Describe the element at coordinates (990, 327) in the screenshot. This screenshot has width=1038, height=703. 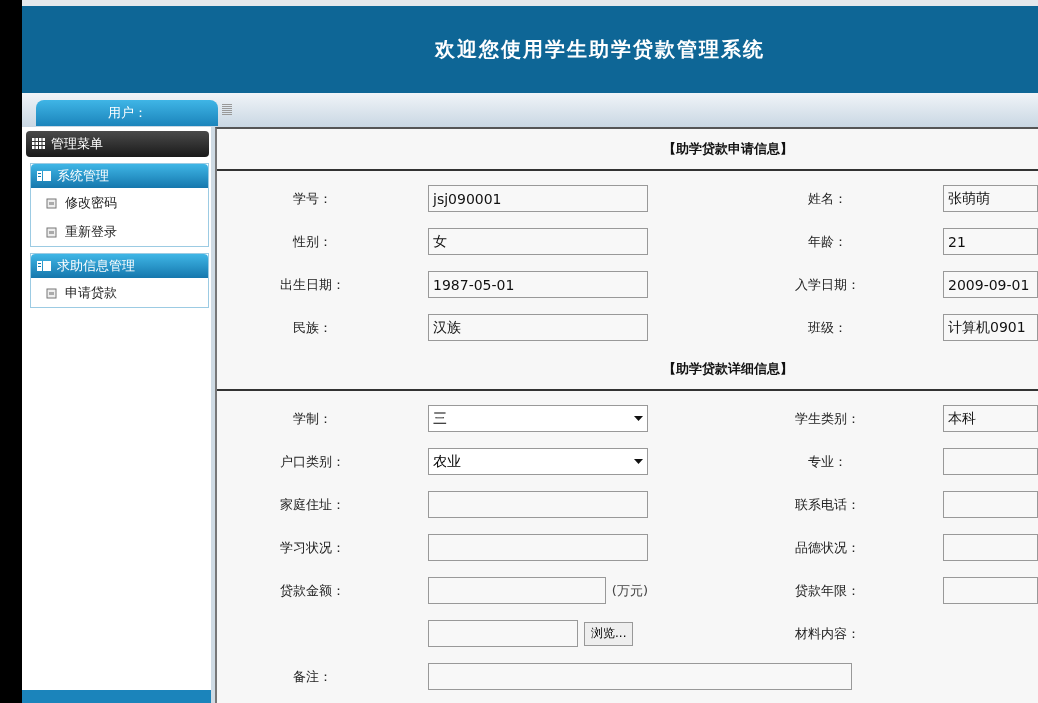
I see `input-field: 计算机0901` at that location.